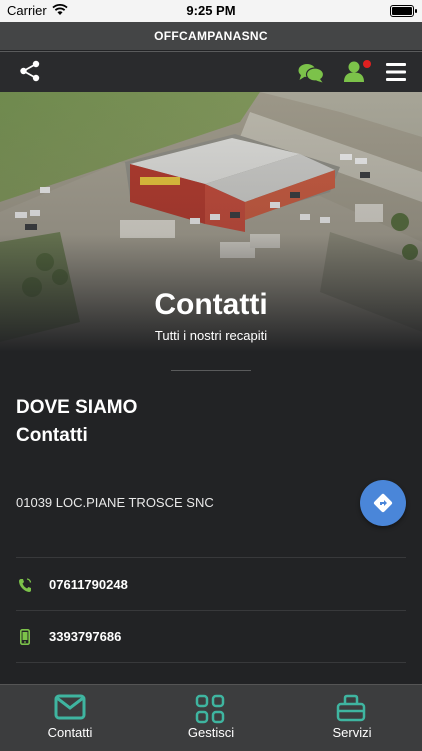 This screenshot has height=751, width=422. Describe the element at coordinates (210, 709) in the screenshot. I see `grid-icon` at that location.